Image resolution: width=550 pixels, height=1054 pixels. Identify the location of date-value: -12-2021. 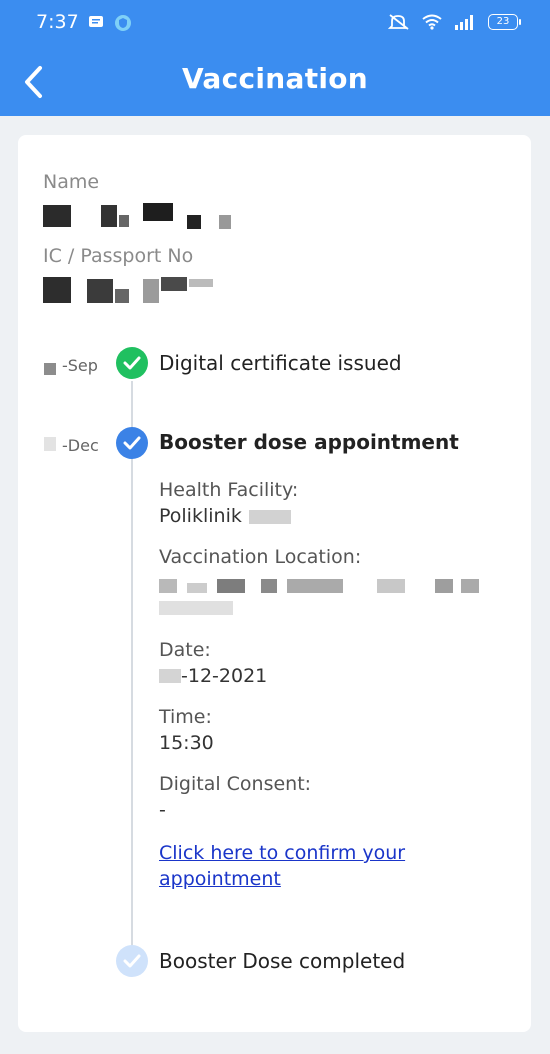
(224, 676).